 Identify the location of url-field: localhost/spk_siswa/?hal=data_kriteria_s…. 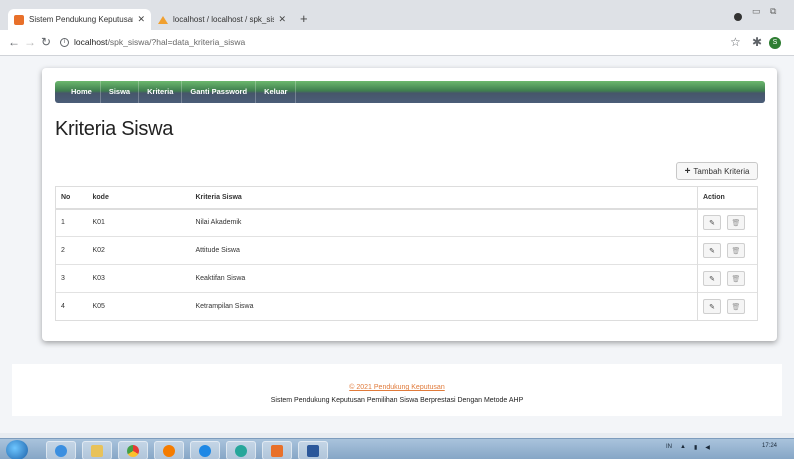
(159, 42).